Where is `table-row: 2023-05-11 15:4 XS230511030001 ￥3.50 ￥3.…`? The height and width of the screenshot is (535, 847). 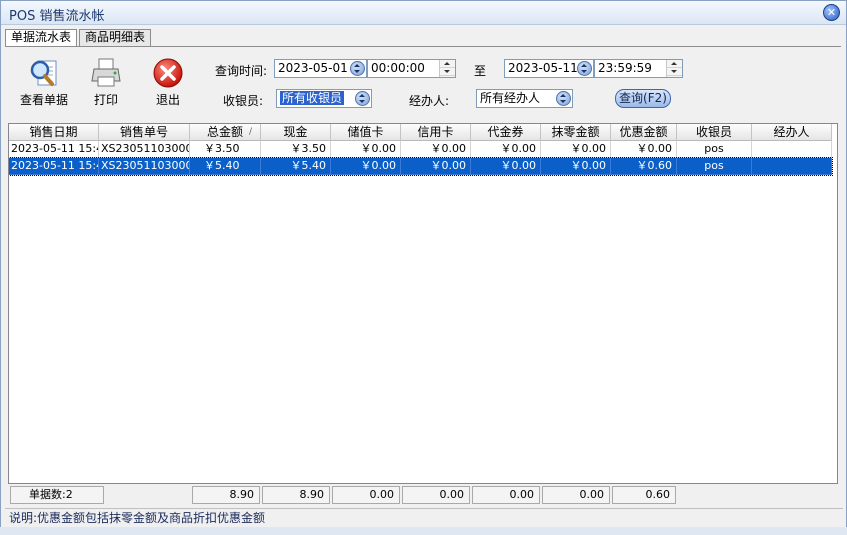 table-row: 2023-05-11 15:4 XS230511030001 ￥3.50 ￥3.… is located at coordinates (420, 149).